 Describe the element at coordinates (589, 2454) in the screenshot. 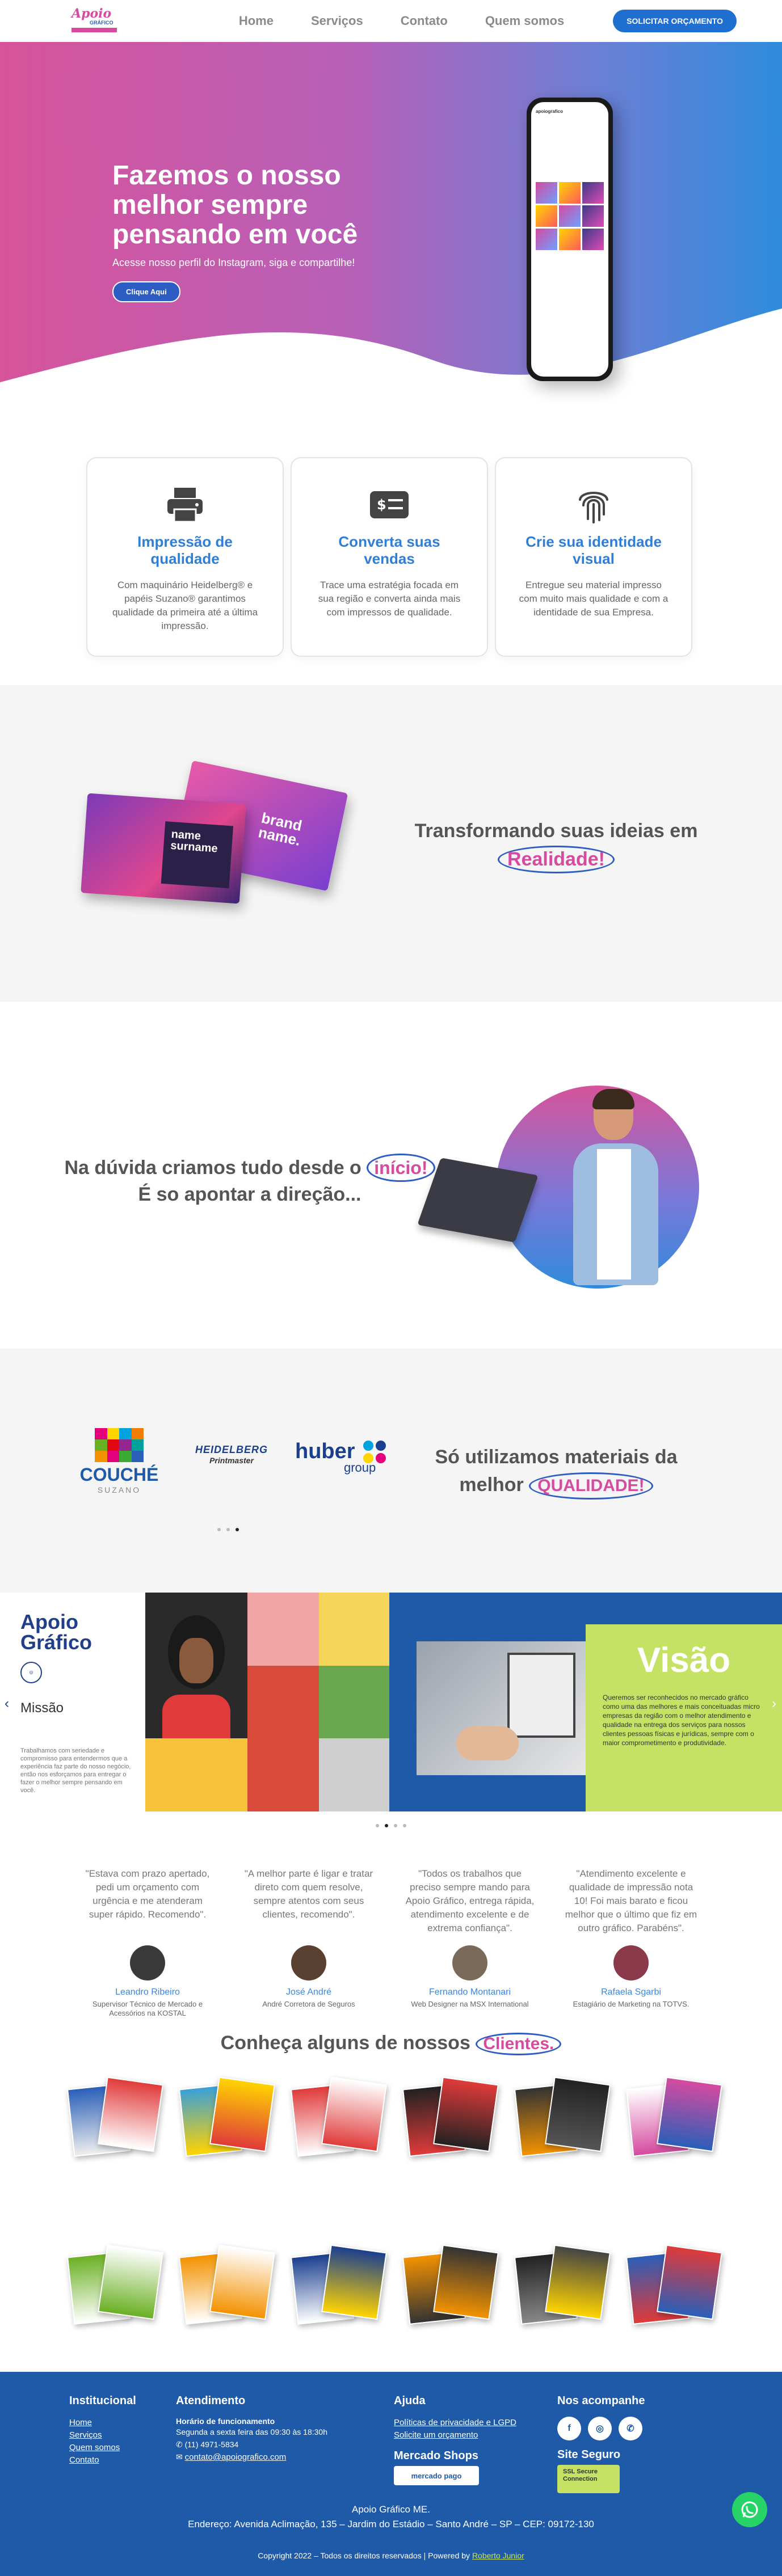

I see `secure-title: Site Seguro` at that location.